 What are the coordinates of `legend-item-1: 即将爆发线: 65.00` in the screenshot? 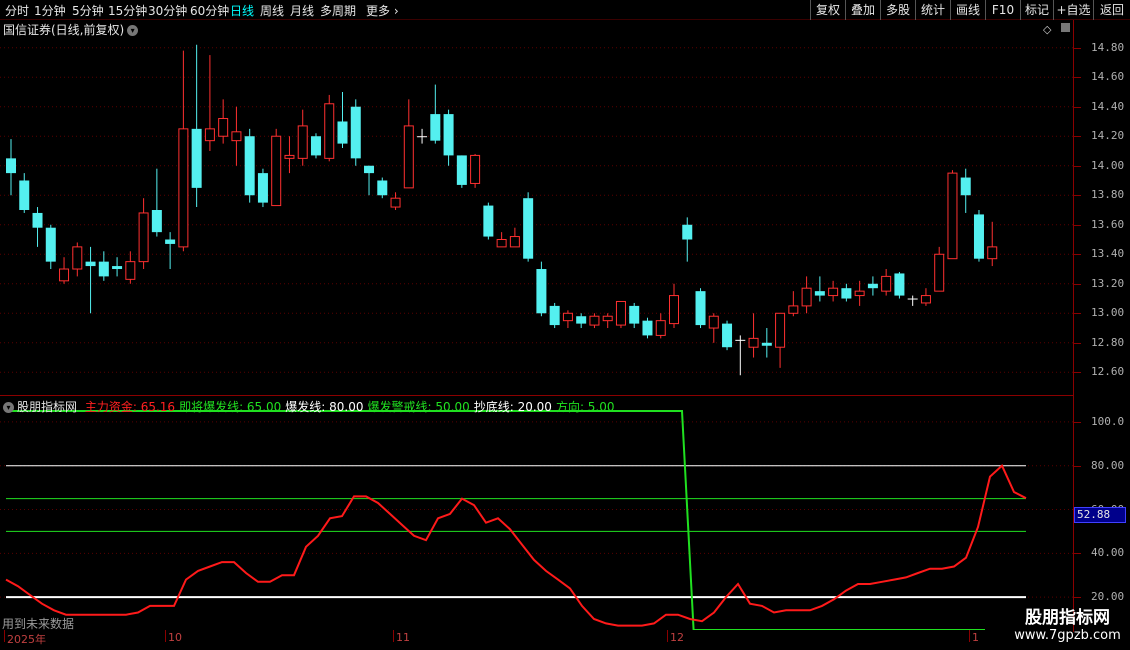 It's located at (230, 407).